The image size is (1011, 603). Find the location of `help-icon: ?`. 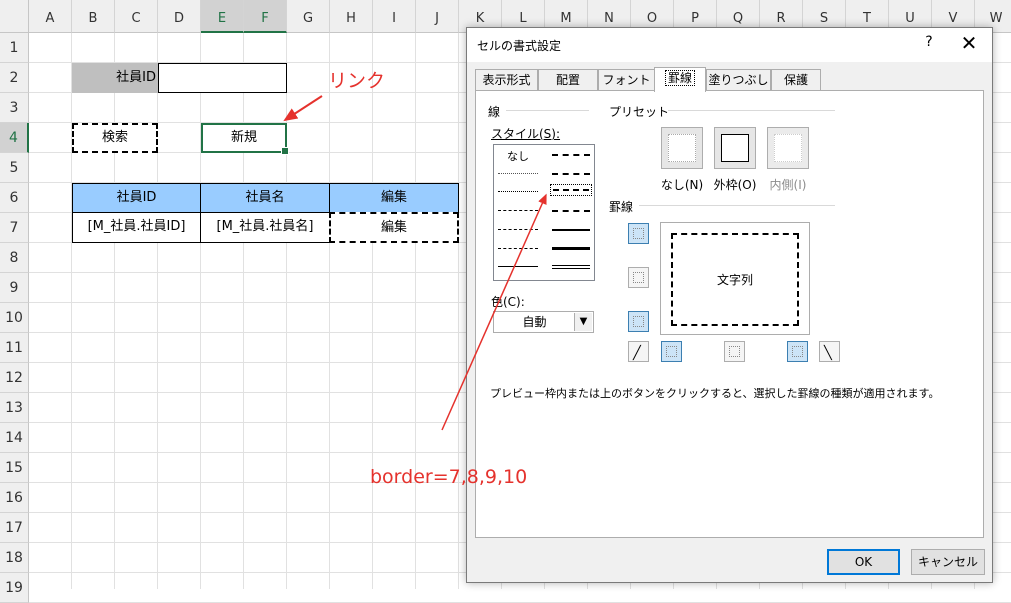

help-icon: ? is located at coordinates (929, 42).